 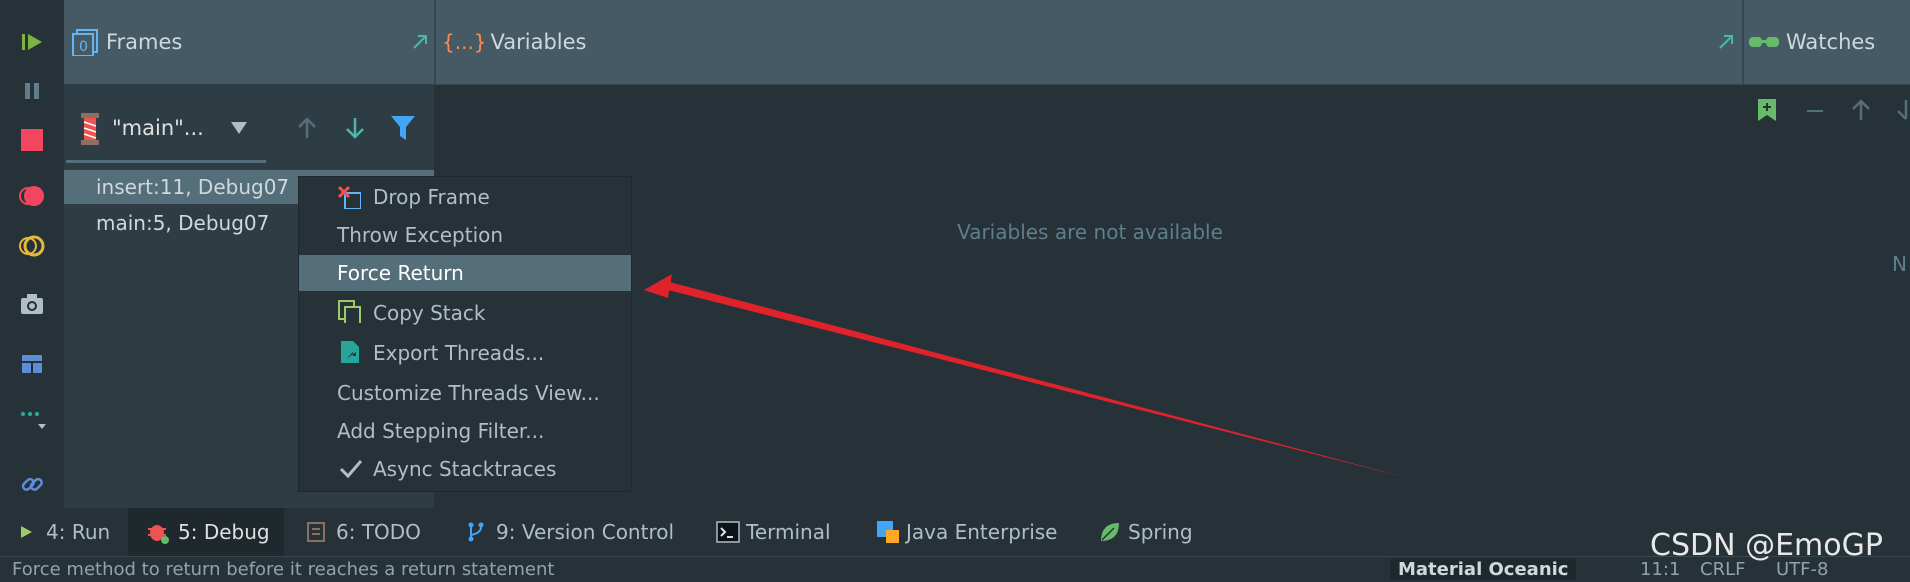 I want to click on branch-icon, so click(x=476, y=532).